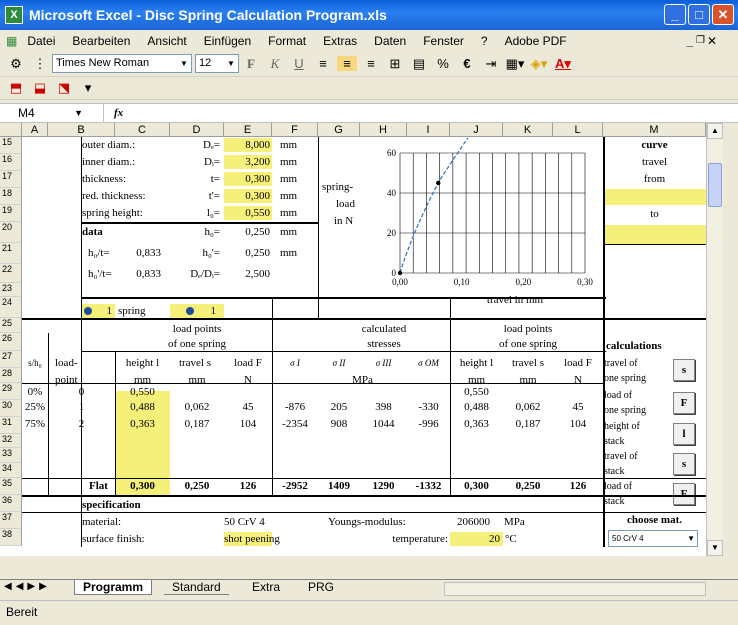 The height and width of the screenshot is (625, 738). What do you see at coordinates (40, 88) in the screenshot?
I see `pdf-email-icon: ⬓` at bounding box center [40, 88].